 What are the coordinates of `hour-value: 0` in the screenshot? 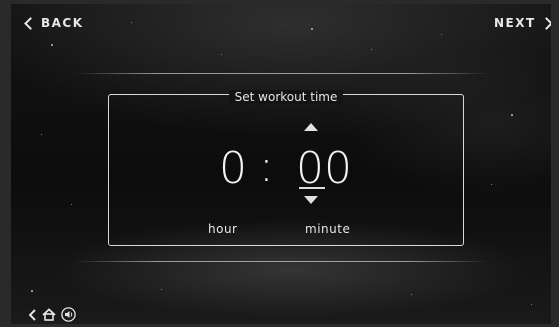 It's located at (233, 169).